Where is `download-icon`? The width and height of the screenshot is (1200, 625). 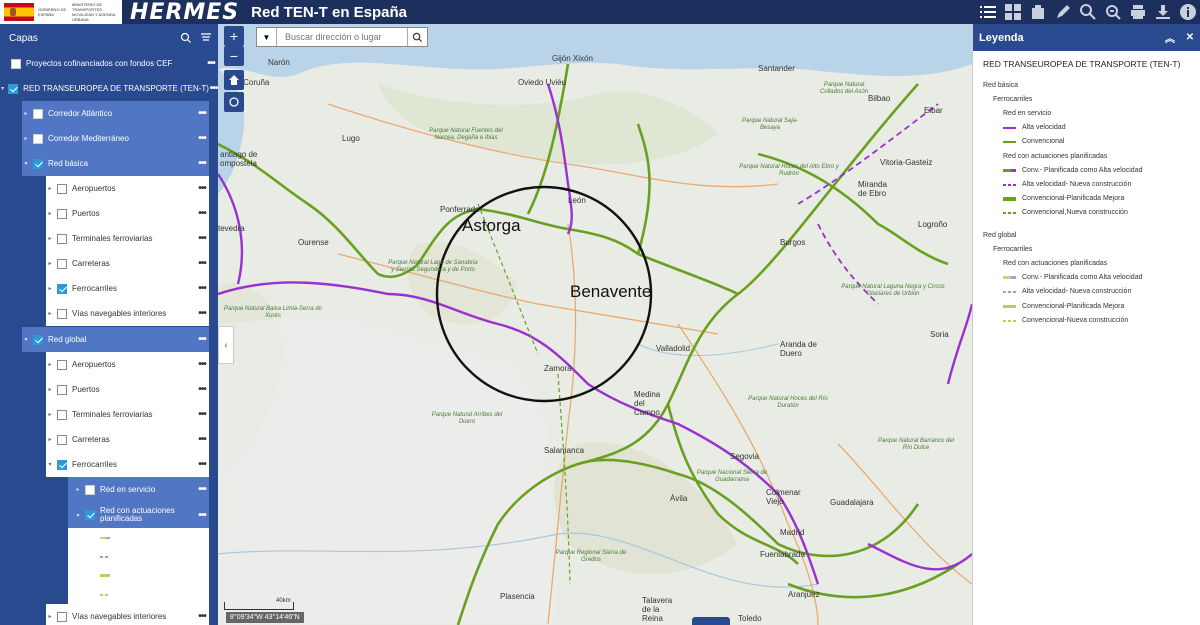 download-icon is located at coordinates (1162, 12).